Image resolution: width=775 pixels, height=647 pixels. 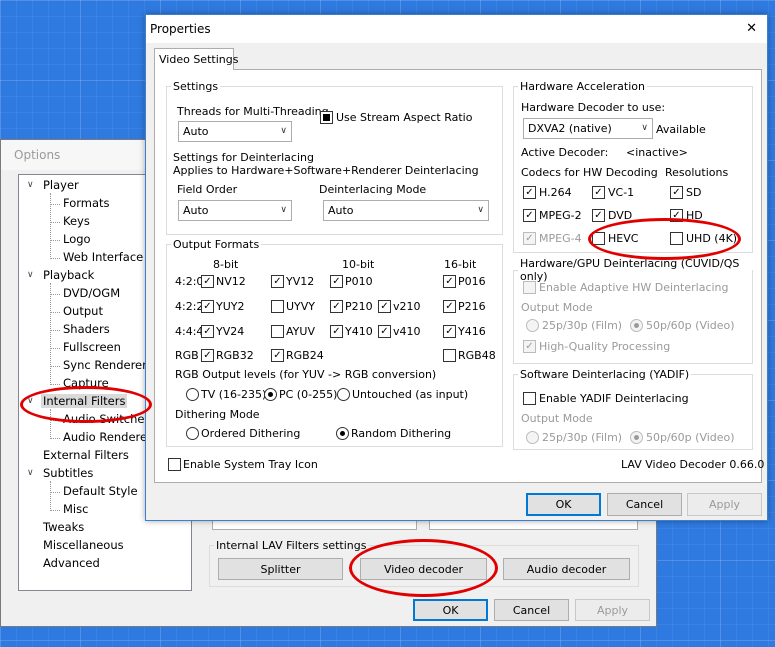 I want to click on tree-item: Misc, so click(x=75, y=509).